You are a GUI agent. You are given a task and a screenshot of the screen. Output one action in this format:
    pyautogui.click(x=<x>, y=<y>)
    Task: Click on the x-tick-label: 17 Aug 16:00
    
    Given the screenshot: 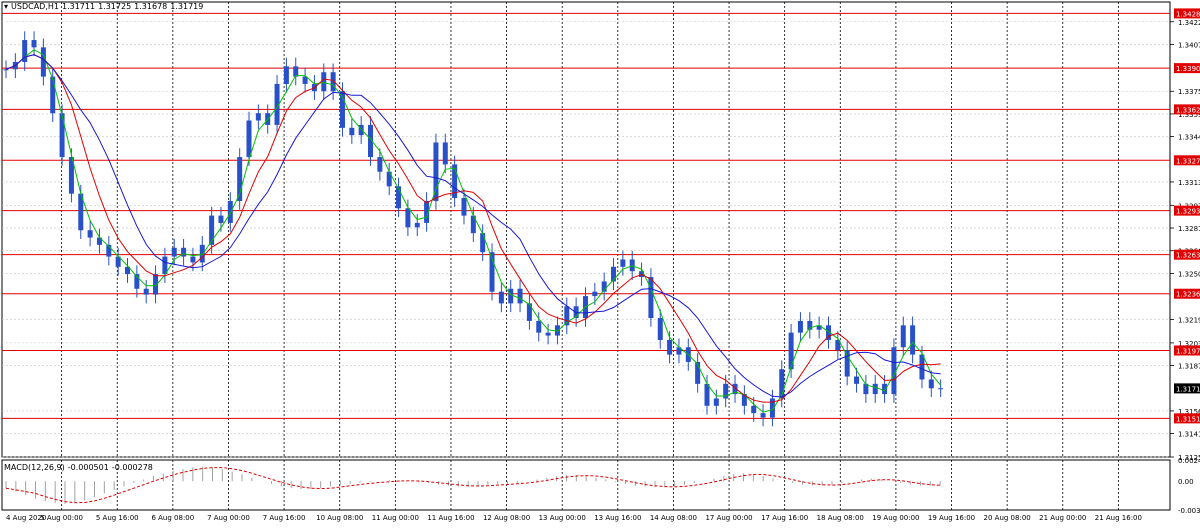 What is the action you would take?
    pyautogui.click(x=784, y=518)
    